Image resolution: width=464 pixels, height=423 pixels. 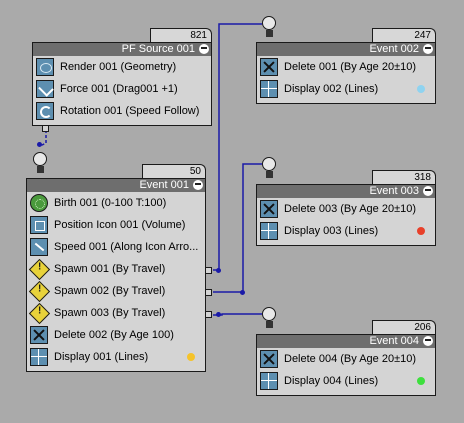 I want to click on position-icon, so click(x=39, y=225).